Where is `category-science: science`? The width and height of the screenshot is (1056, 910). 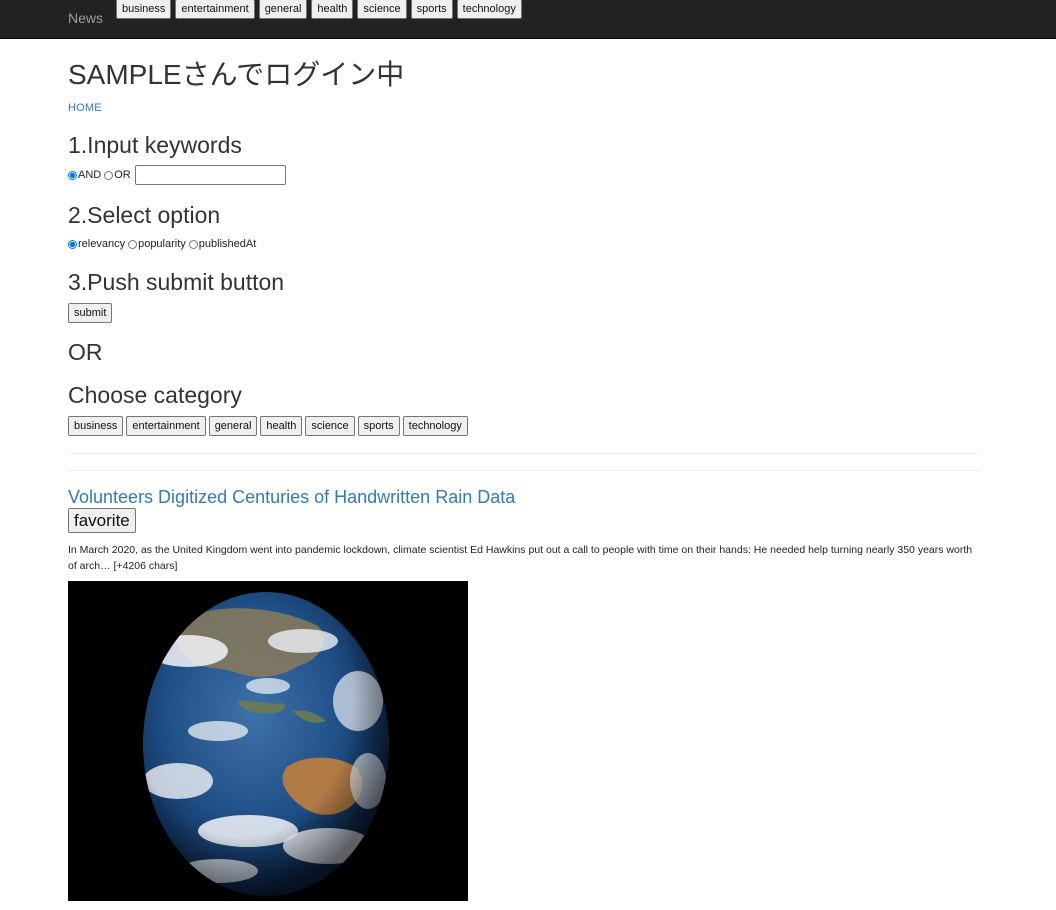
category-science: science is located at coordinates (330, 426).